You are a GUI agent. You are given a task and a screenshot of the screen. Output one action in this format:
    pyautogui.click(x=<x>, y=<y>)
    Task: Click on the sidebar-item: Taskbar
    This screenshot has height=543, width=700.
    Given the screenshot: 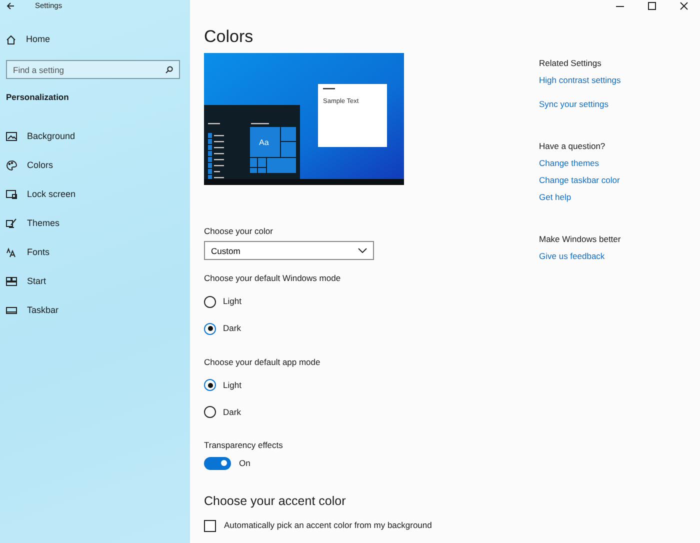 What is the action you would take?
    pyautogui.click(x=95, y=310)
    